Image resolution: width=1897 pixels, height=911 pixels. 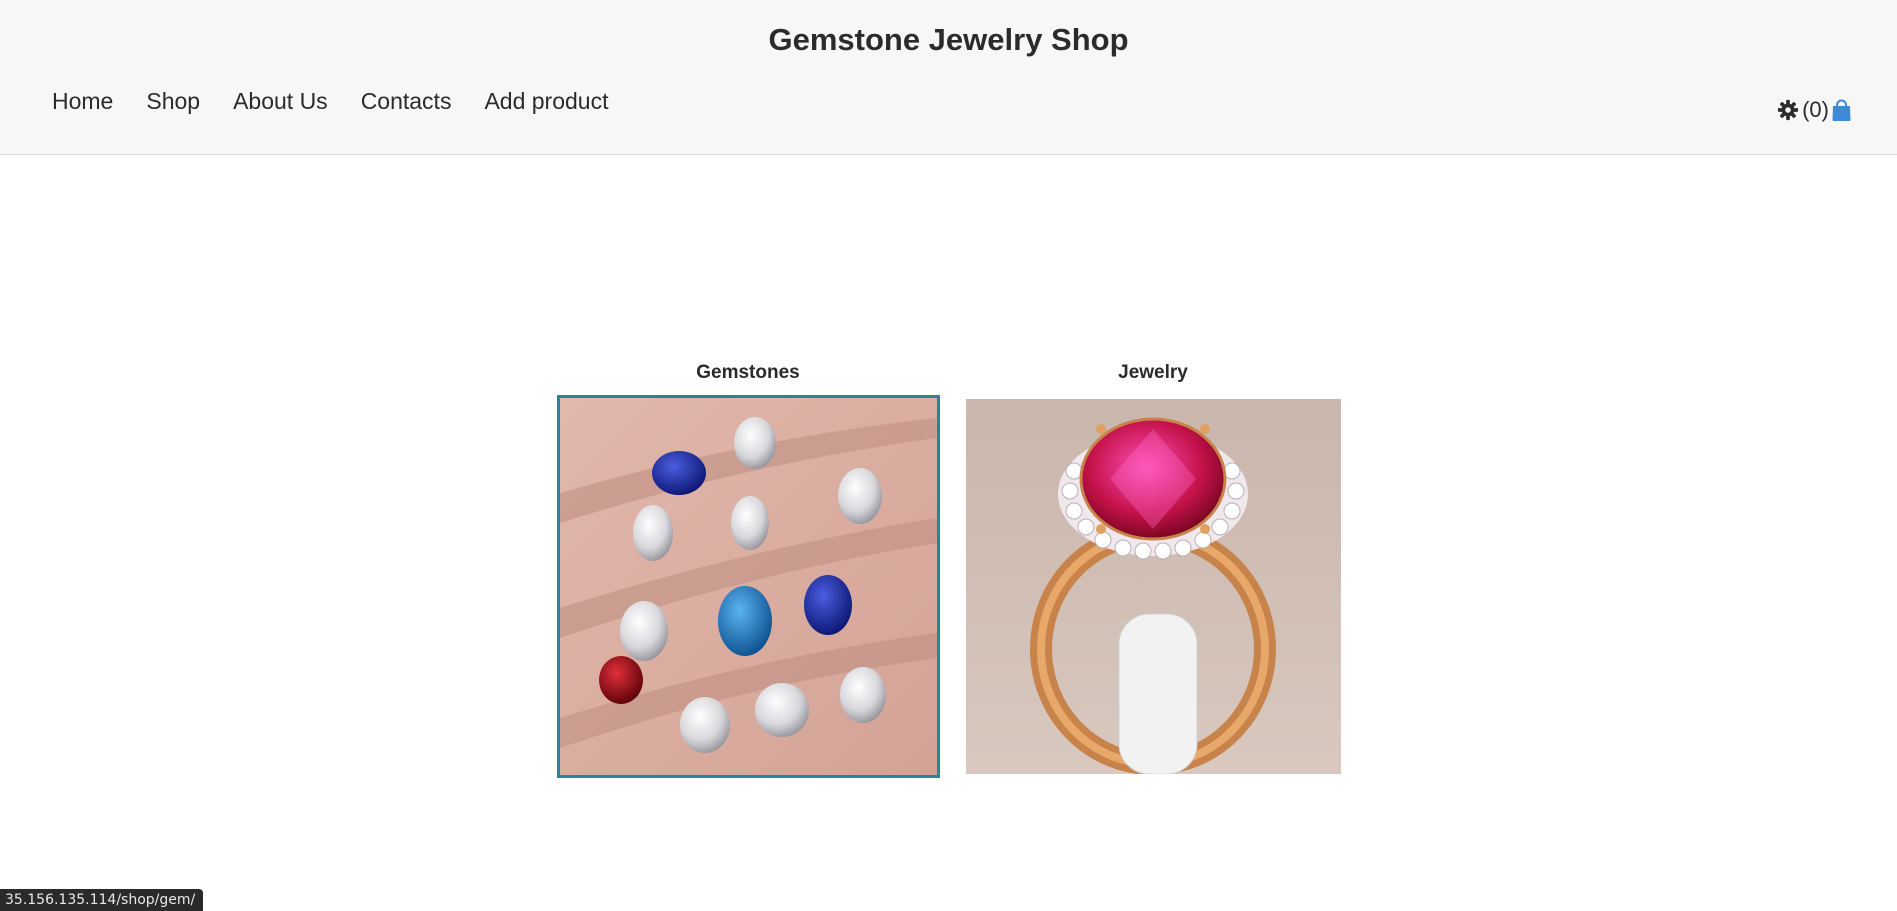 I want to click on nav-shop-link: Shop, so click(x=173, y=101).